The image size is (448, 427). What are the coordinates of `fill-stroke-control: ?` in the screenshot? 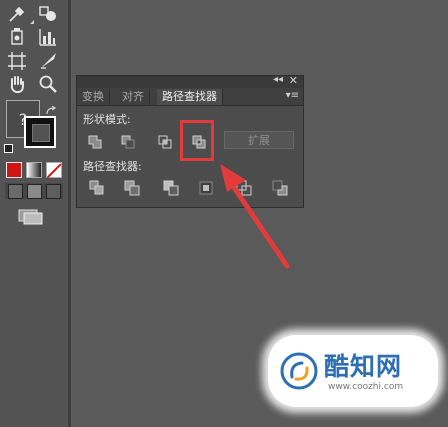 It's located at (33, 127).